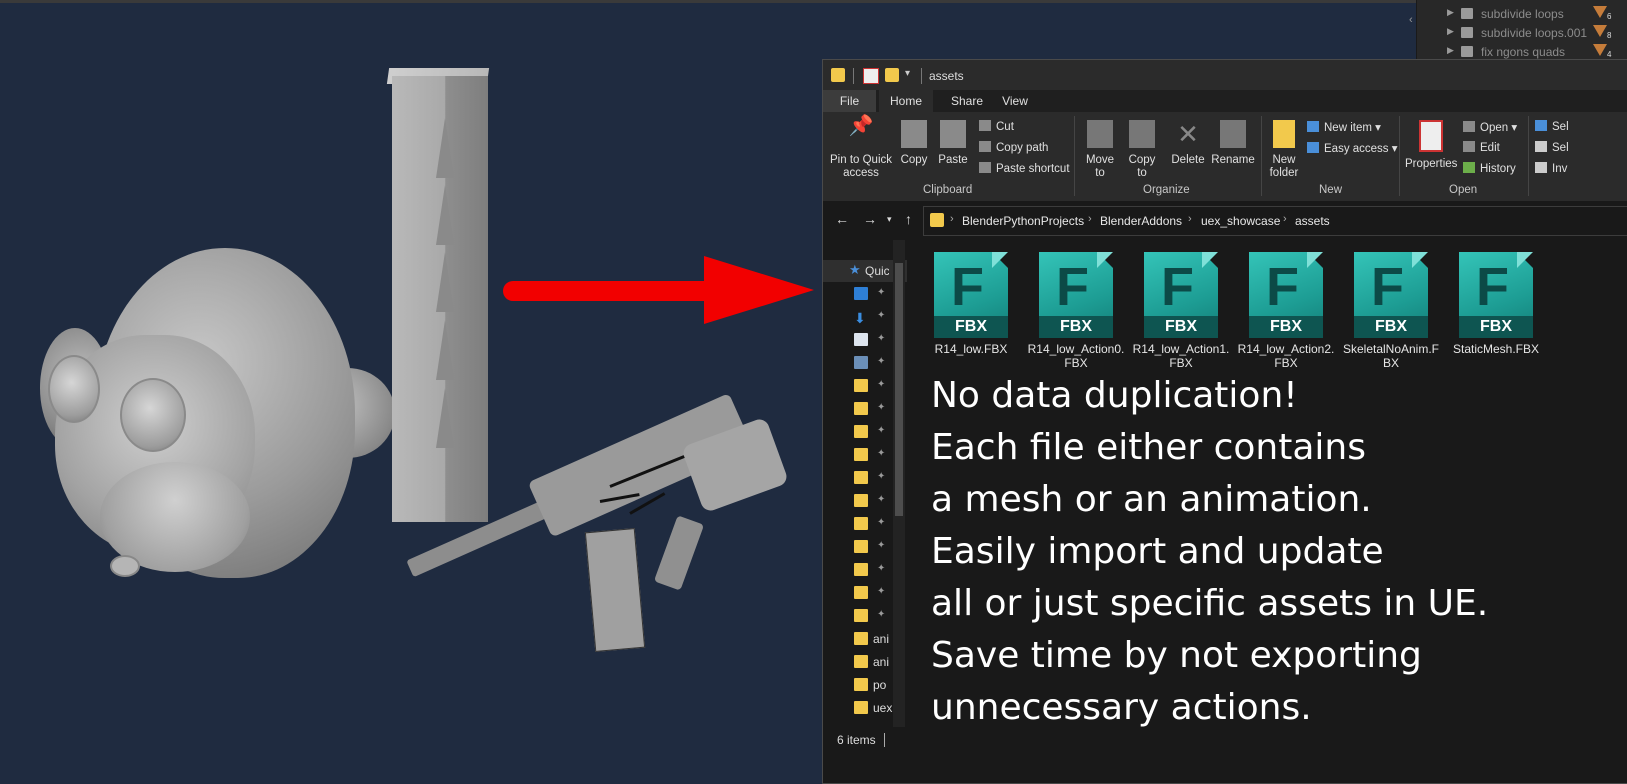  What do you see at coordinates (889, 219) in the screenshot?
I see `recent-dropdown-icon: ▾` at bounding box center [889, 219].